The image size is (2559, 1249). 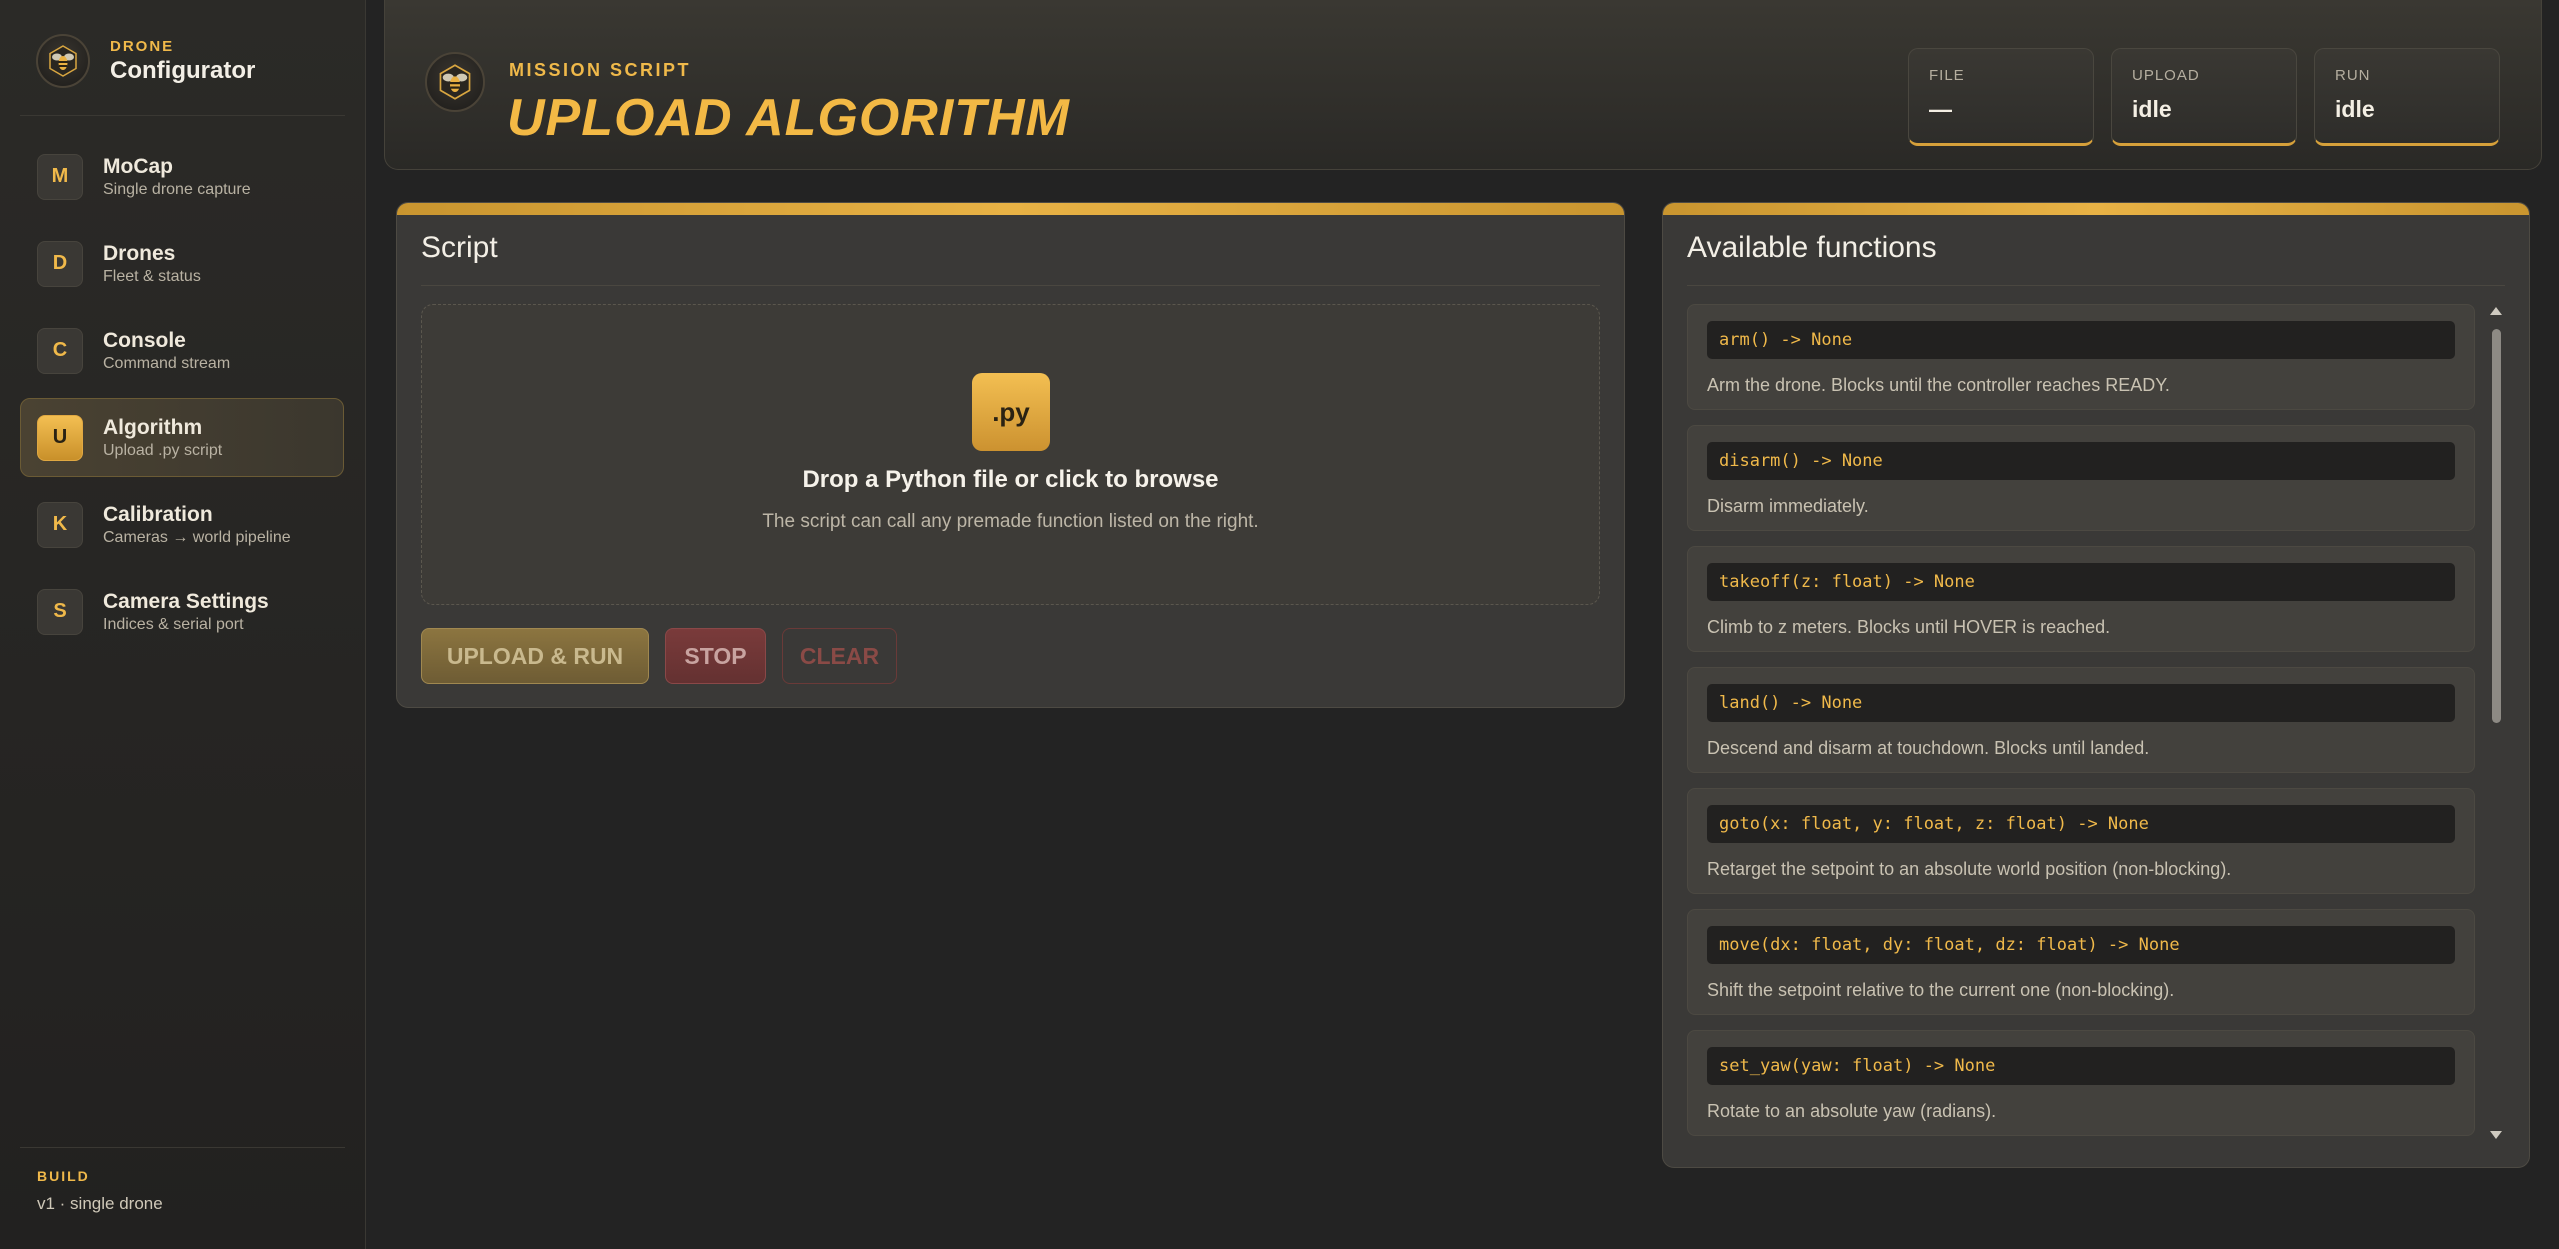 I want to click on scroll-track, so click(x=2496, y=723).